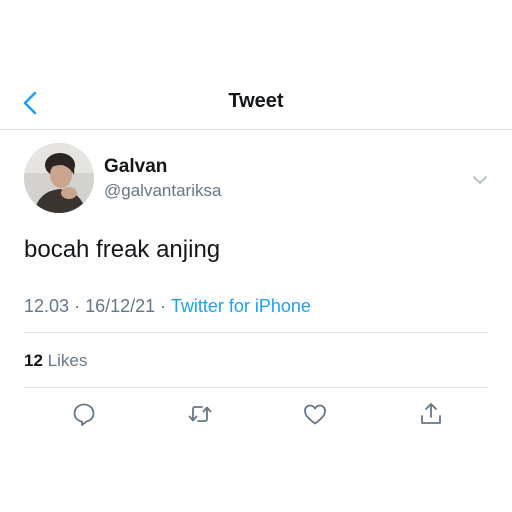 The width and height of the screenshot is (512, 512). I want to click on like-button, so click(315, 414).